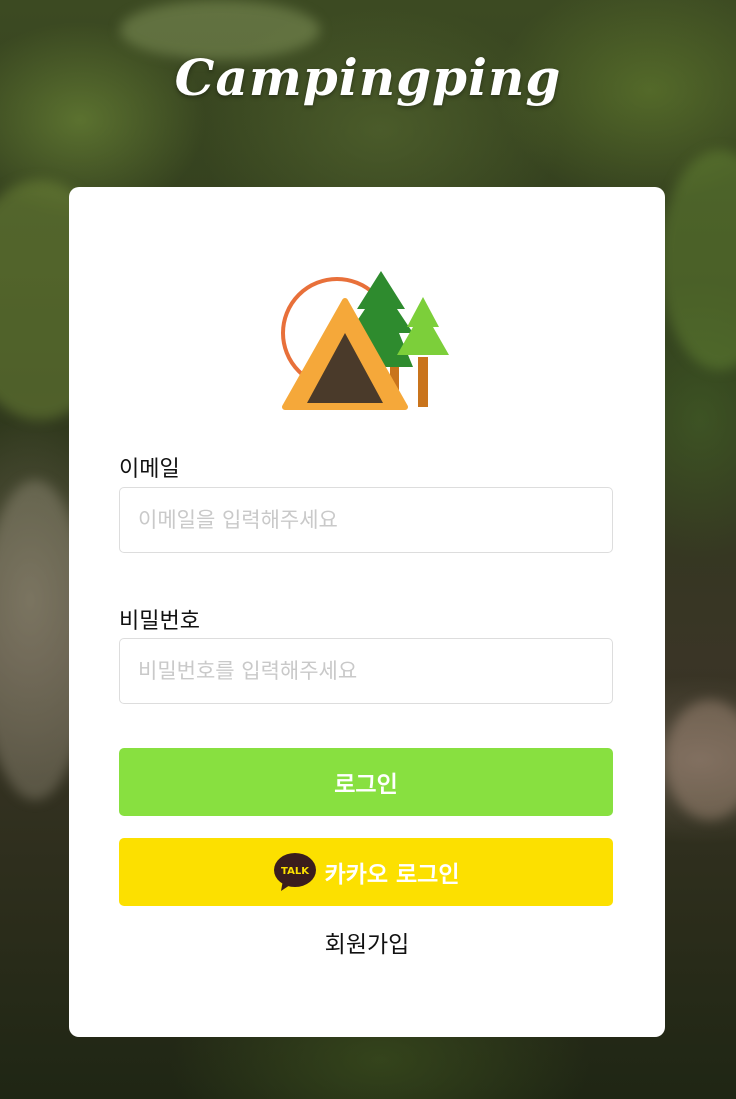 This screenshot has width=736, height=1099. I want to click on email-label: 이메일, so click(149, 469).